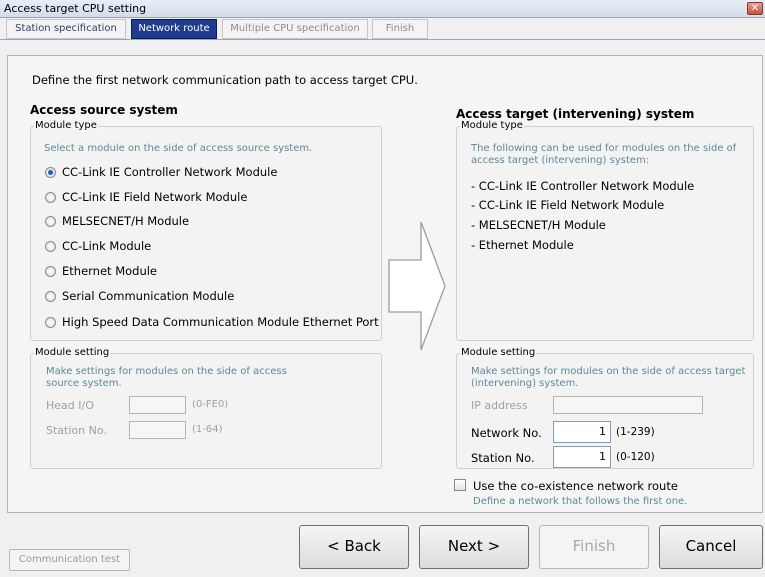  Describe the element at coordinates (560, 160) in the screenshot. I see `target-module-type-hint: access target (intervening) system:` at that location.